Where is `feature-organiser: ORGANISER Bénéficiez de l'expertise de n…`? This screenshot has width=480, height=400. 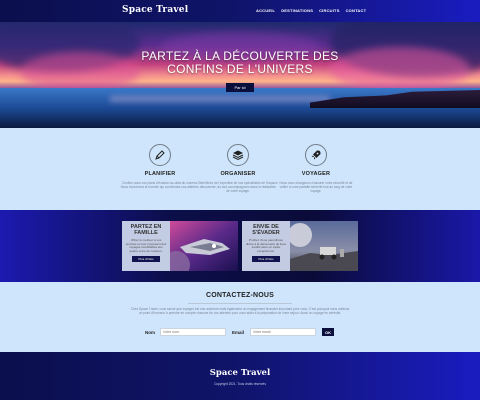
feature-organiser: ORGANISER Bénéficiez de l'expertise de n… is located at coordinates (238, 168).